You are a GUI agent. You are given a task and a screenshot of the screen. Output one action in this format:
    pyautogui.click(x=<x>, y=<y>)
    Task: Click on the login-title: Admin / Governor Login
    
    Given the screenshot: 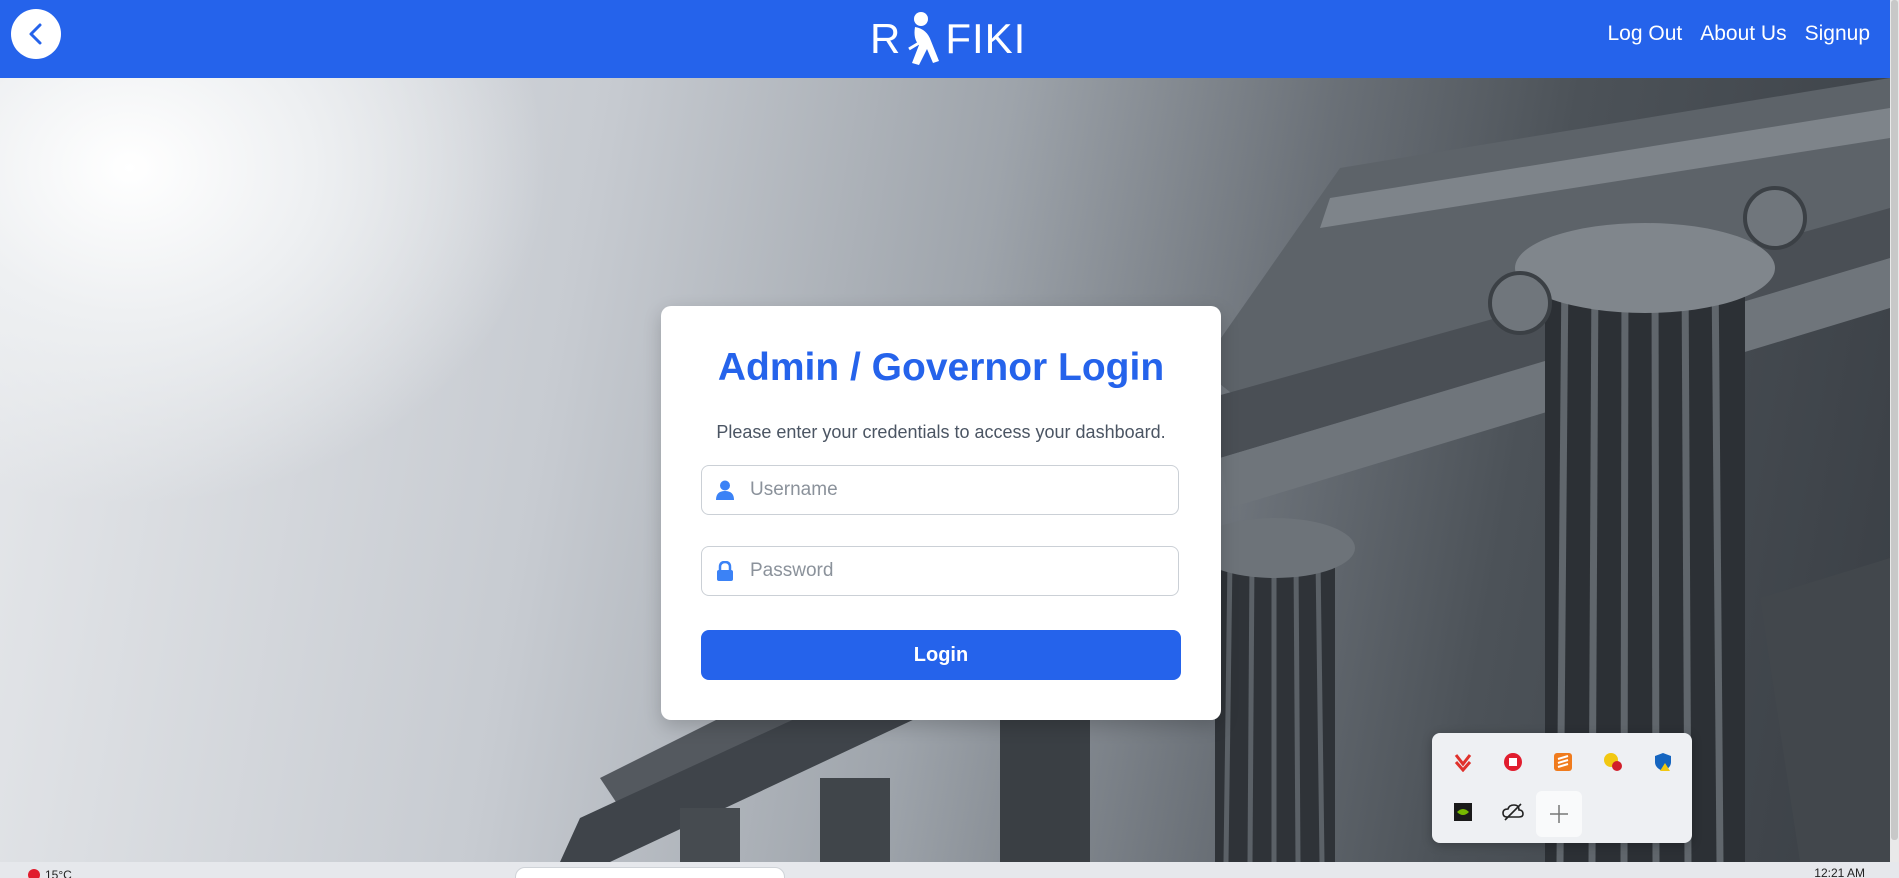 What is the action you would take?
    pyautogui.click(x=941, y=367)
    